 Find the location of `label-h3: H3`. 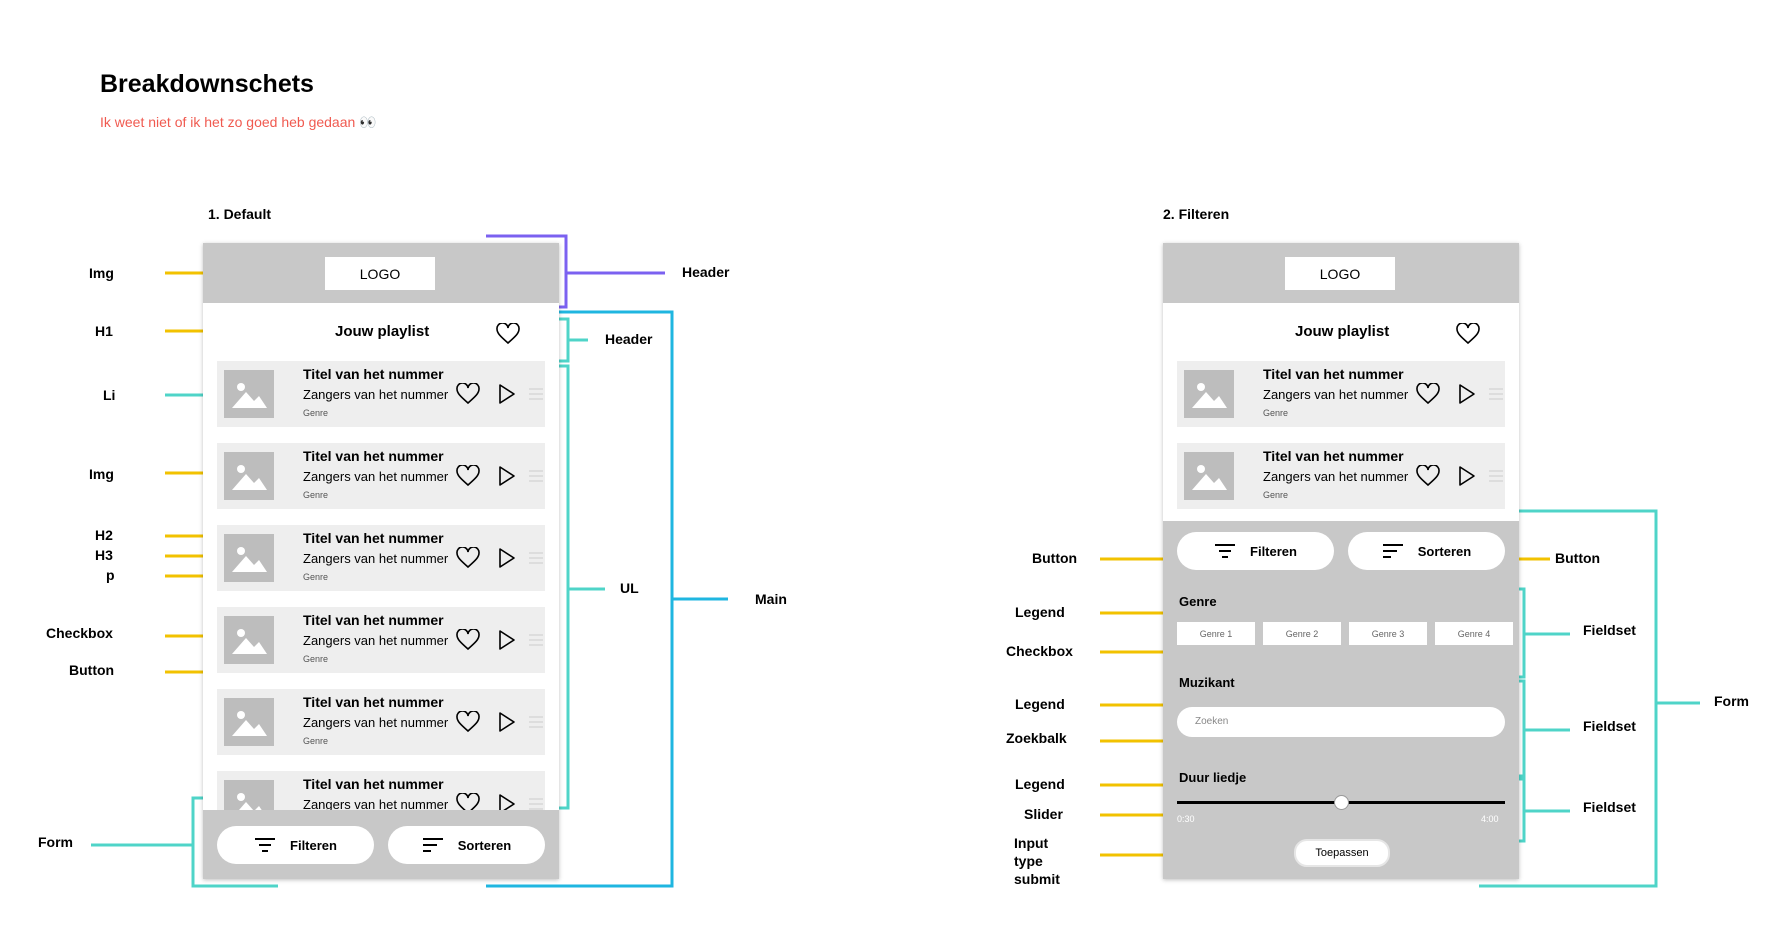

label-h3: H3 is located at coordinates (104, 555).